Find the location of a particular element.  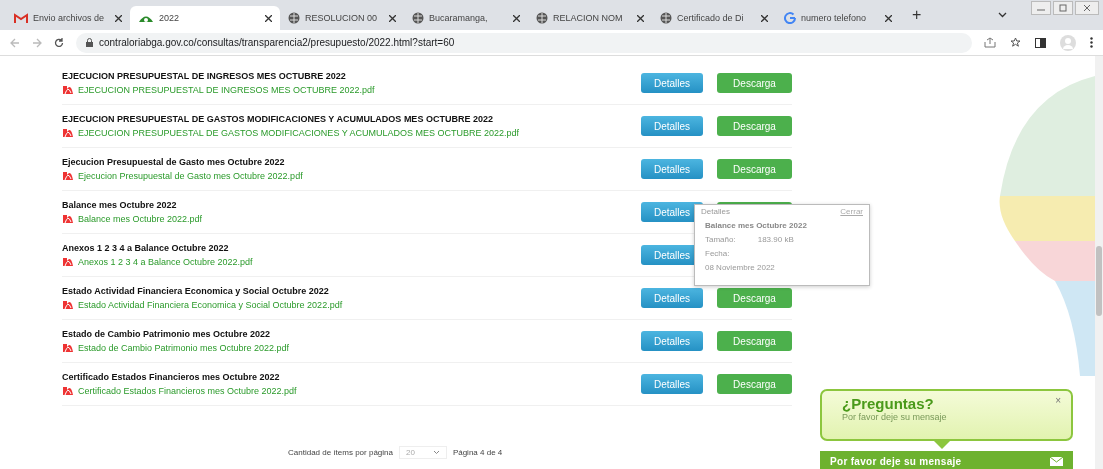

document-title: EJECUCION PRESUPUESTAL DE GASTOS MODIFICACIONES Y ACUMULADOS MES OCTUBRE 2022 is located at coordinates (278, 119).